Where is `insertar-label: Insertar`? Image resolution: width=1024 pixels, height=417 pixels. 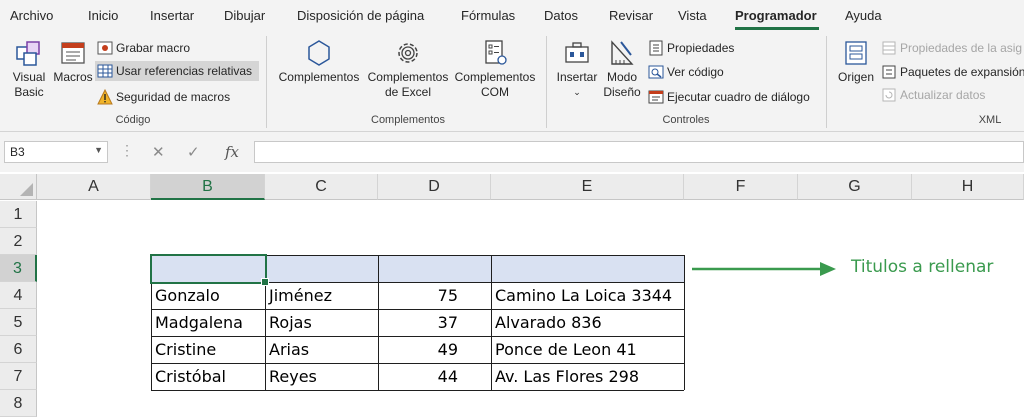 insertar-label: Insertar is located at coordinates (577, 77).